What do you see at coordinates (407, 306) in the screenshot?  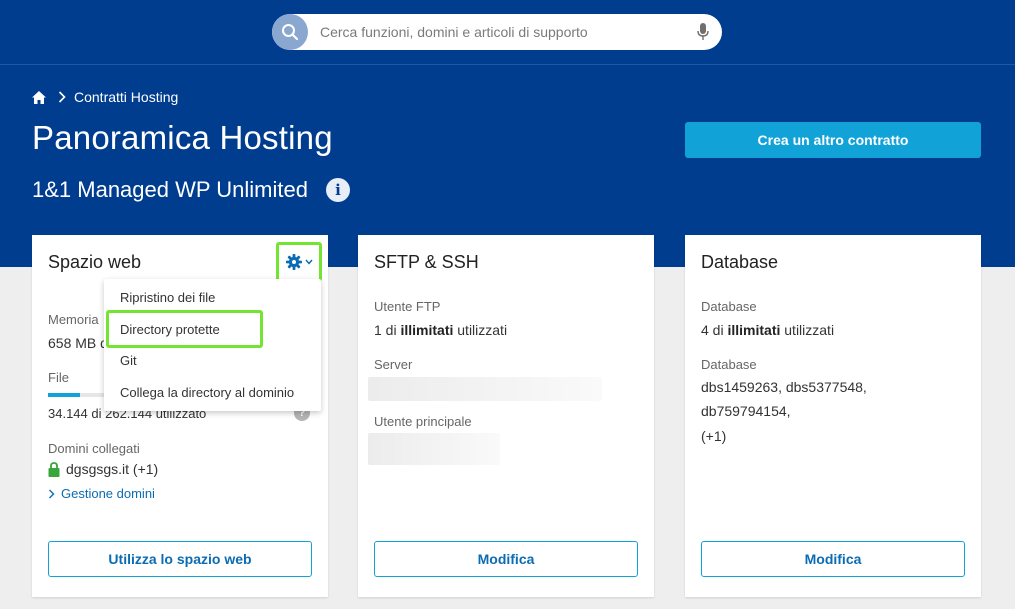 I see `ftp-user-label: Utente FTP` at bounding box center [407, 306].